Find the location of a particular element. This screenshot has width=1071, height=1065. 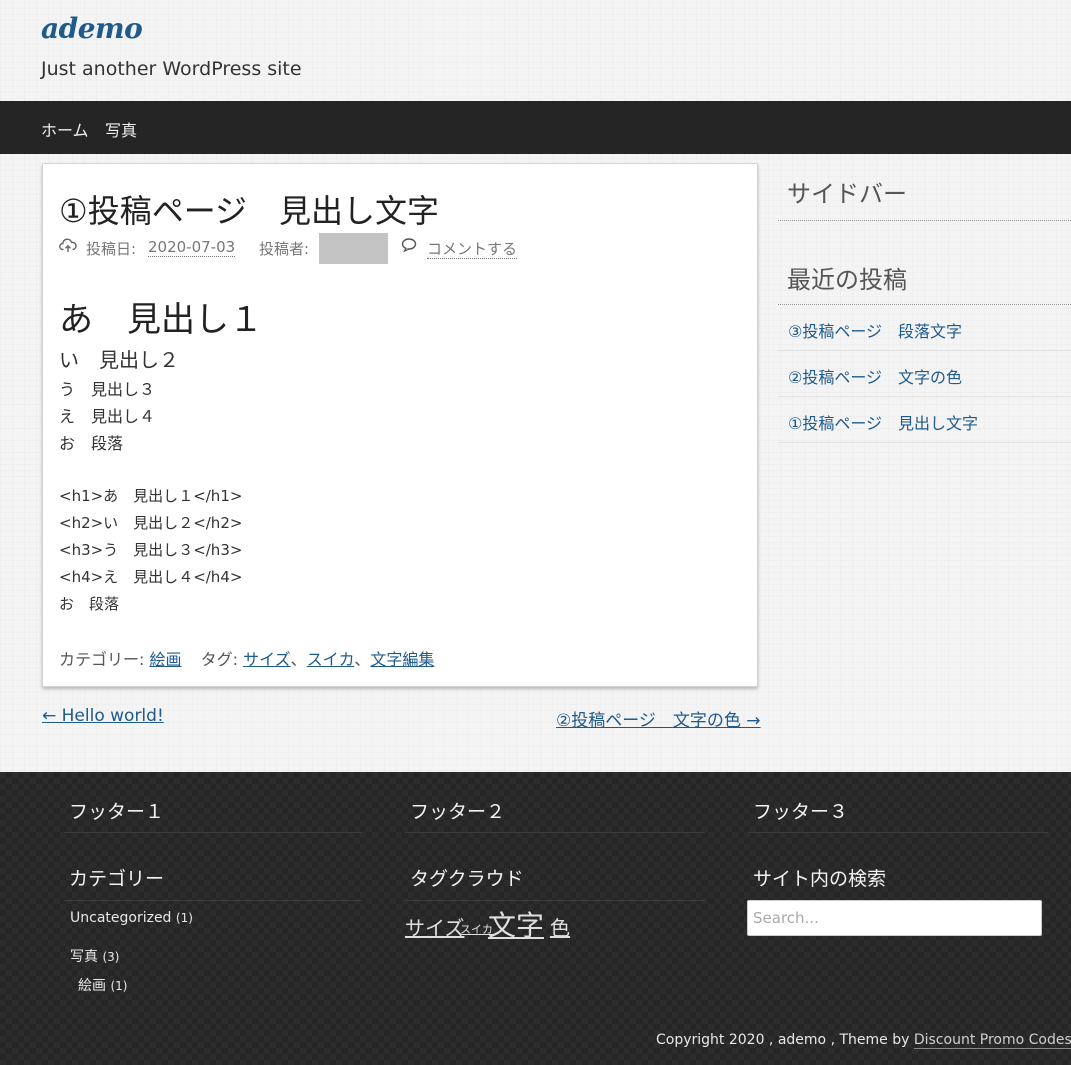

next-post-link: ②投稿ページ 文字の色 → is located at coordinates (658, 718).